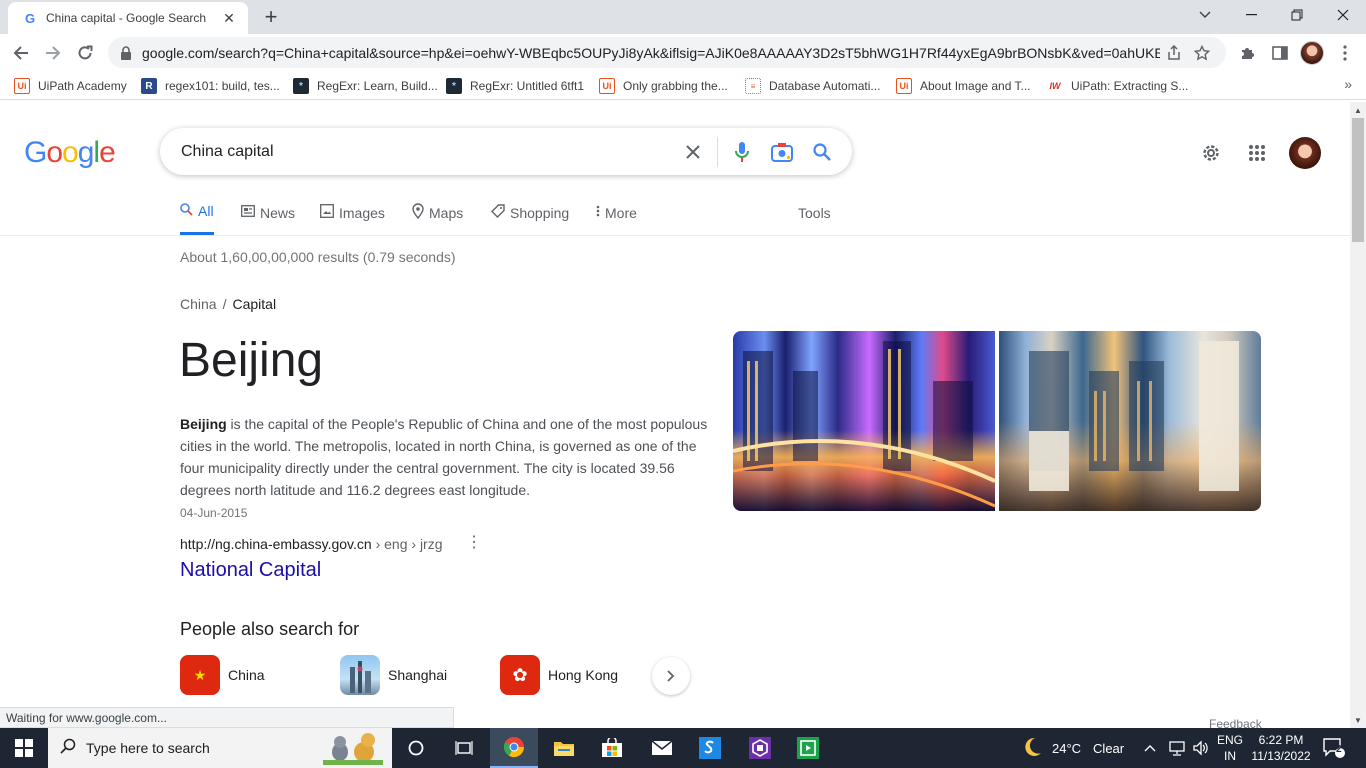 This screenshot has width=1366, height=768. What do you see at coordinates (1211, 153) in the screenshot?
I see `settings-gear-icon` at bounding box center [1211, 153].